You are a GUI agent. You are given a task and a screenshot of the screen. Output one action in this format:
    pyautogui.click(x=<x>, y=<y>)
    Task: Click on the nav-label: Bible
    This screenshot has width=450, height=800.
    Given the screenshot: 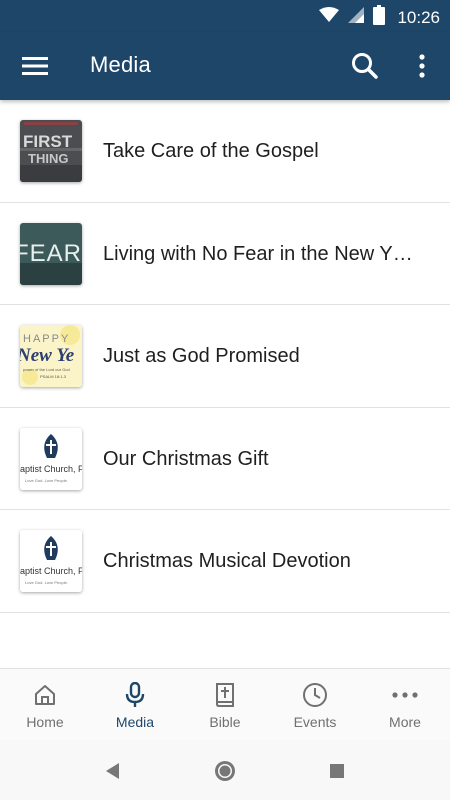 What is the action you would take?
    pyautogui.click(x=225, y=722)
    